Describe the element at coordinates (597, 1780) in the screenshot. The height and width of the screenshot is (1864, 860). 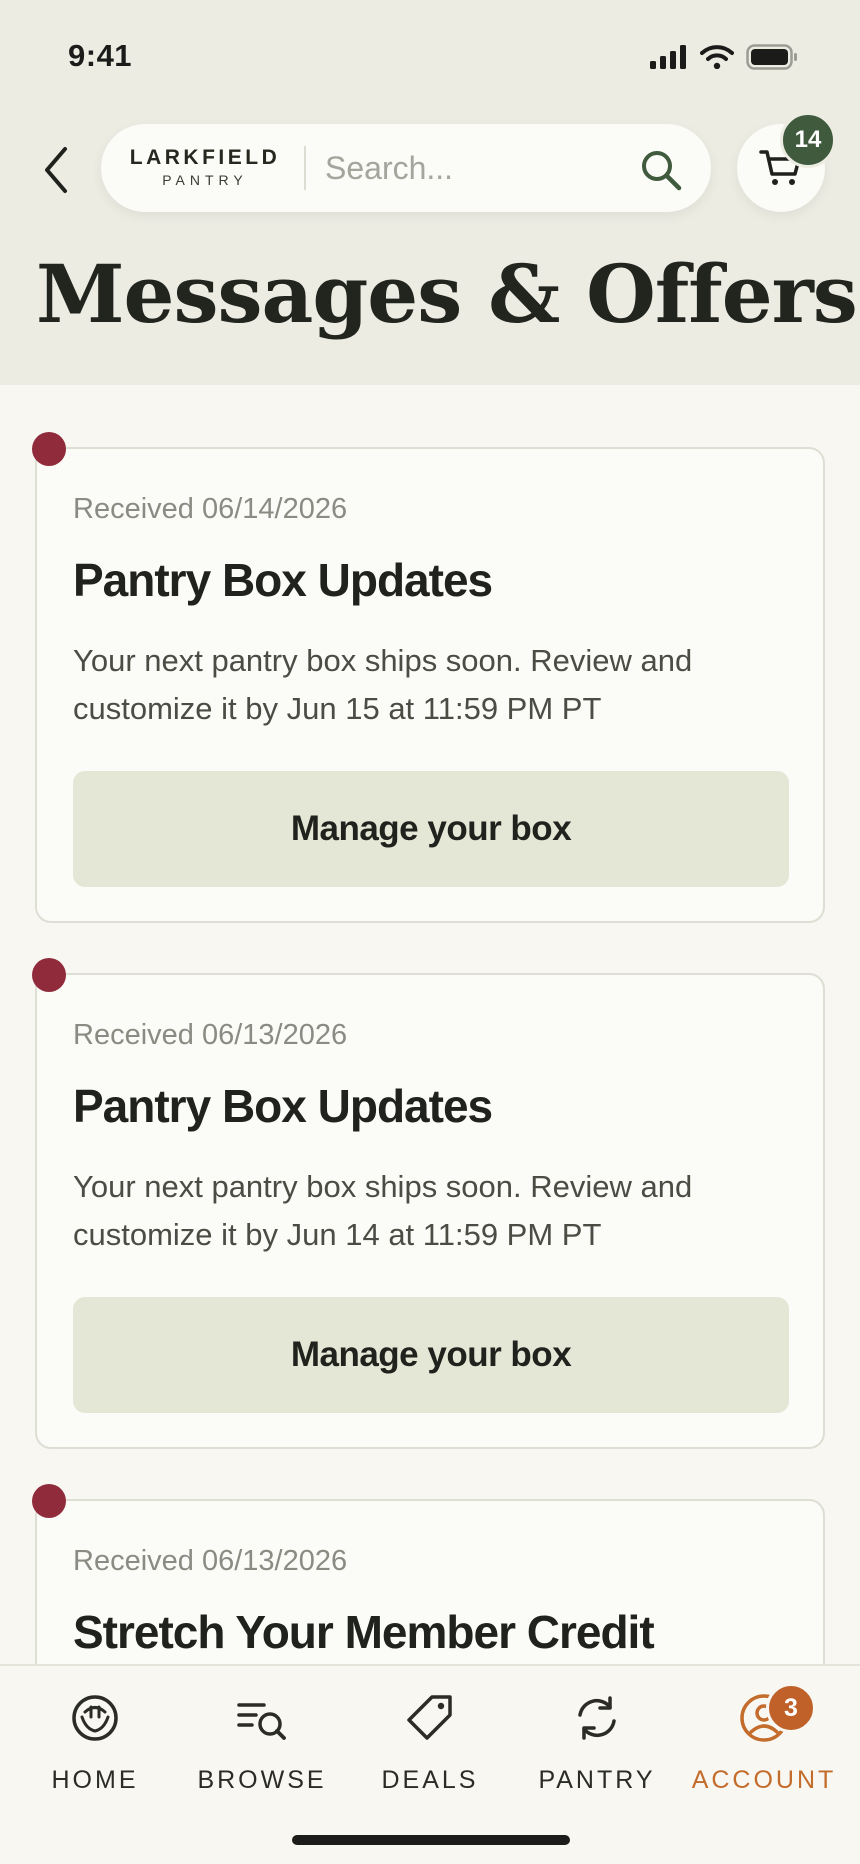
I see `nav-label: PANTRY` at that location.